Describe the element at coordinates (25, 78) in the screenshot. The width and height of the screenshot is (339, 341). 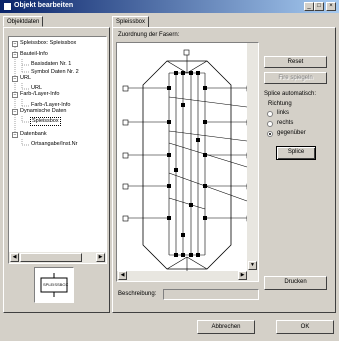
I see `tree-item-url-group: URL` at that location.